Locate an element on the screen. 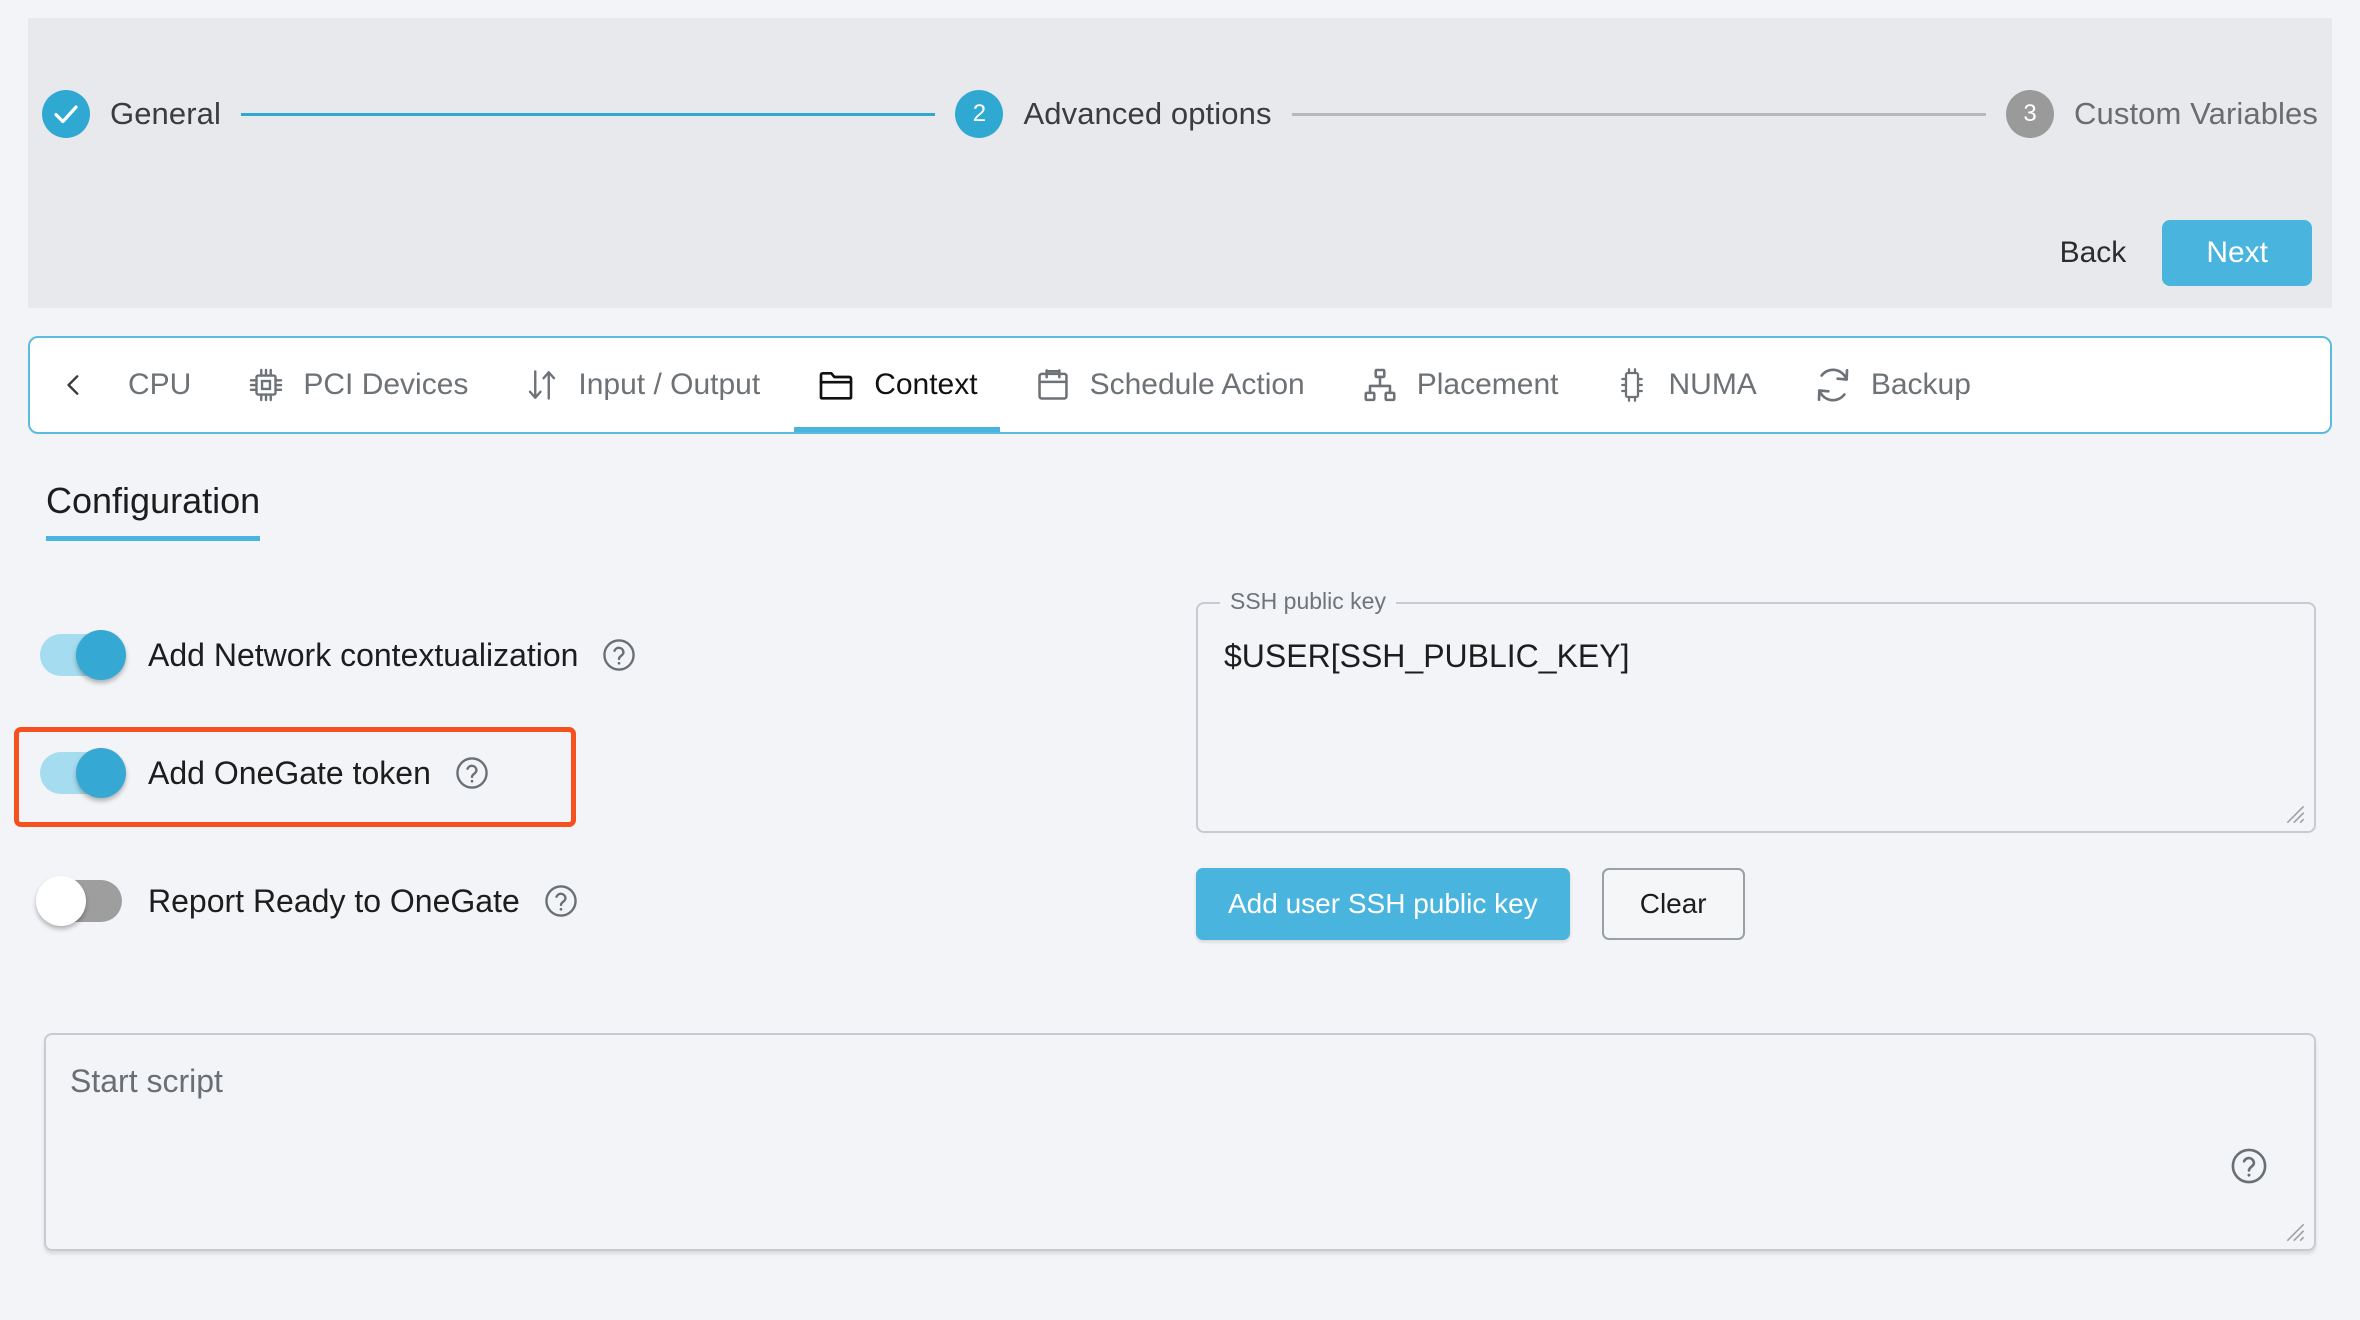 This screenshot has width=2360, height=1320. help-icon-report-ready-to-onegate is located at coordinates (561, 901).